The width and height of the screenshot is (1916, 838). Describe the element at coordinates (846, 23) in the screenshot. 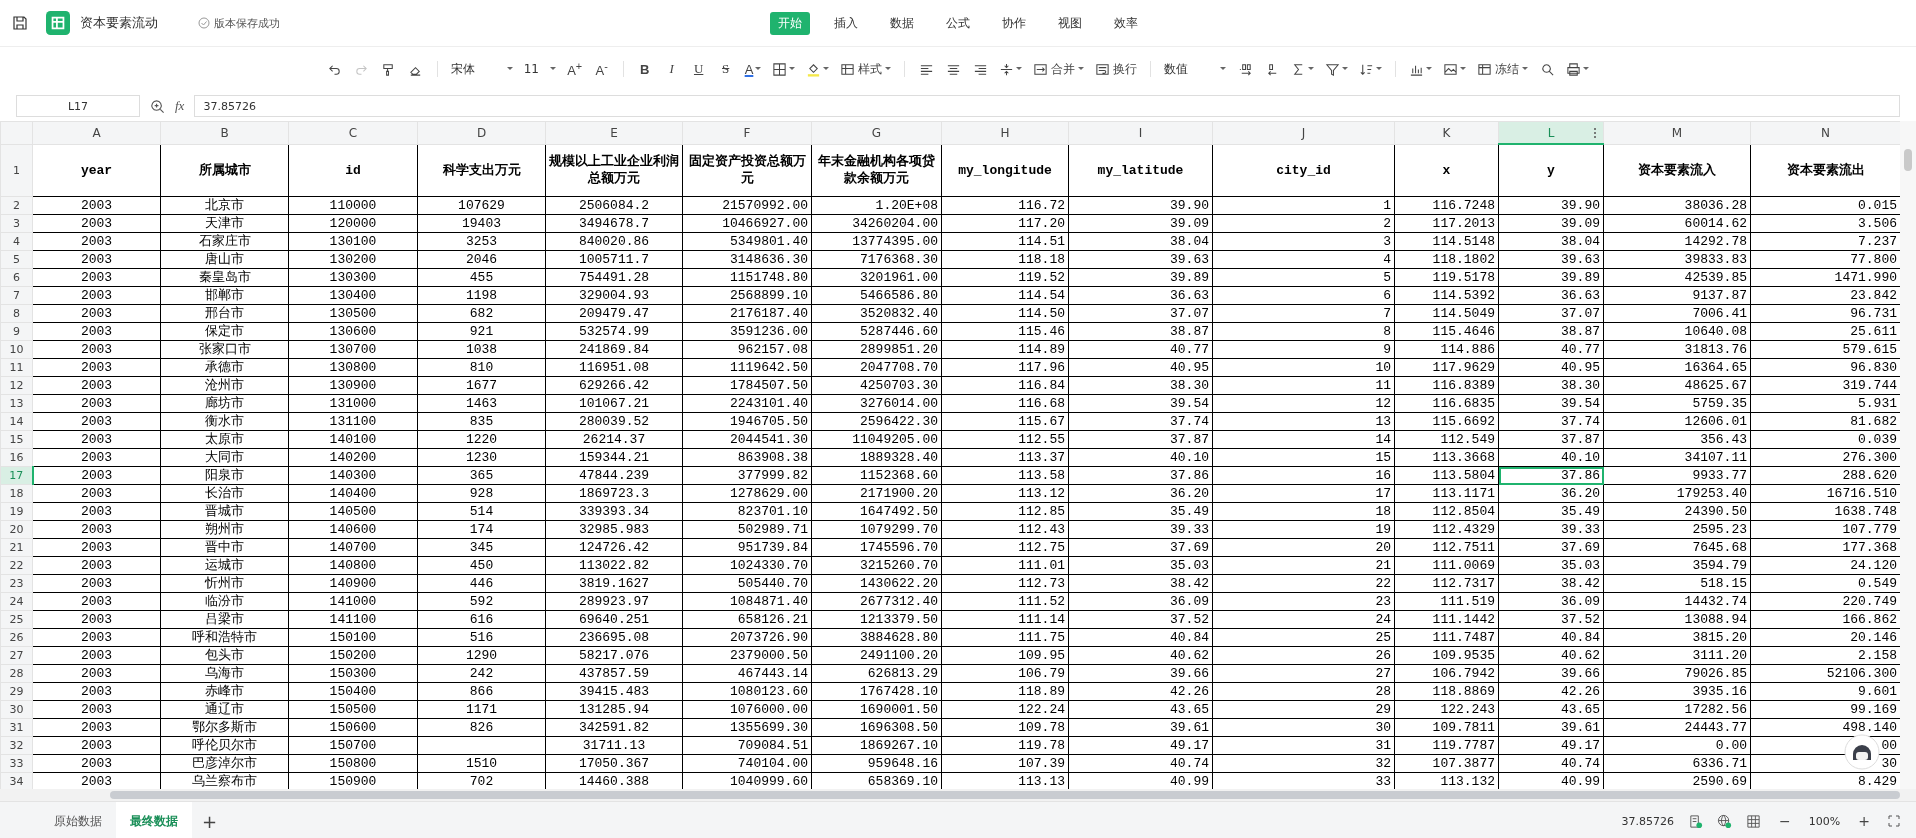

I see `menu-tab: 插入` at that location.